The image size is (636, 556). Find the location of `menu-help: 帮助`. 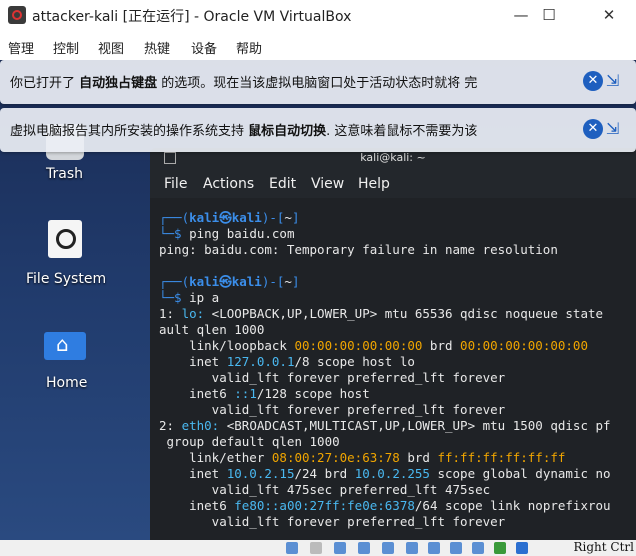

menu-help: 帮助 is located at coordinates (249, 47).